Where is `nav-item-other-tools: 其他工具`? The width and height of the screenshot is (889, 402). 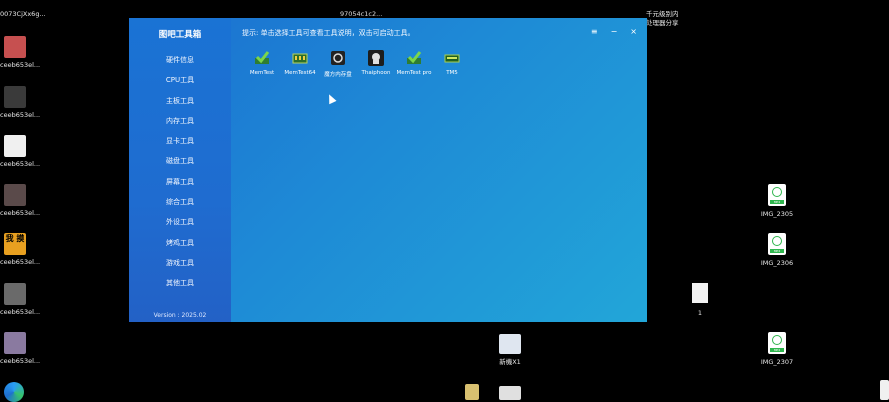 nav-item-other-tools: 其他工具 is located at coordinates (180, 283).